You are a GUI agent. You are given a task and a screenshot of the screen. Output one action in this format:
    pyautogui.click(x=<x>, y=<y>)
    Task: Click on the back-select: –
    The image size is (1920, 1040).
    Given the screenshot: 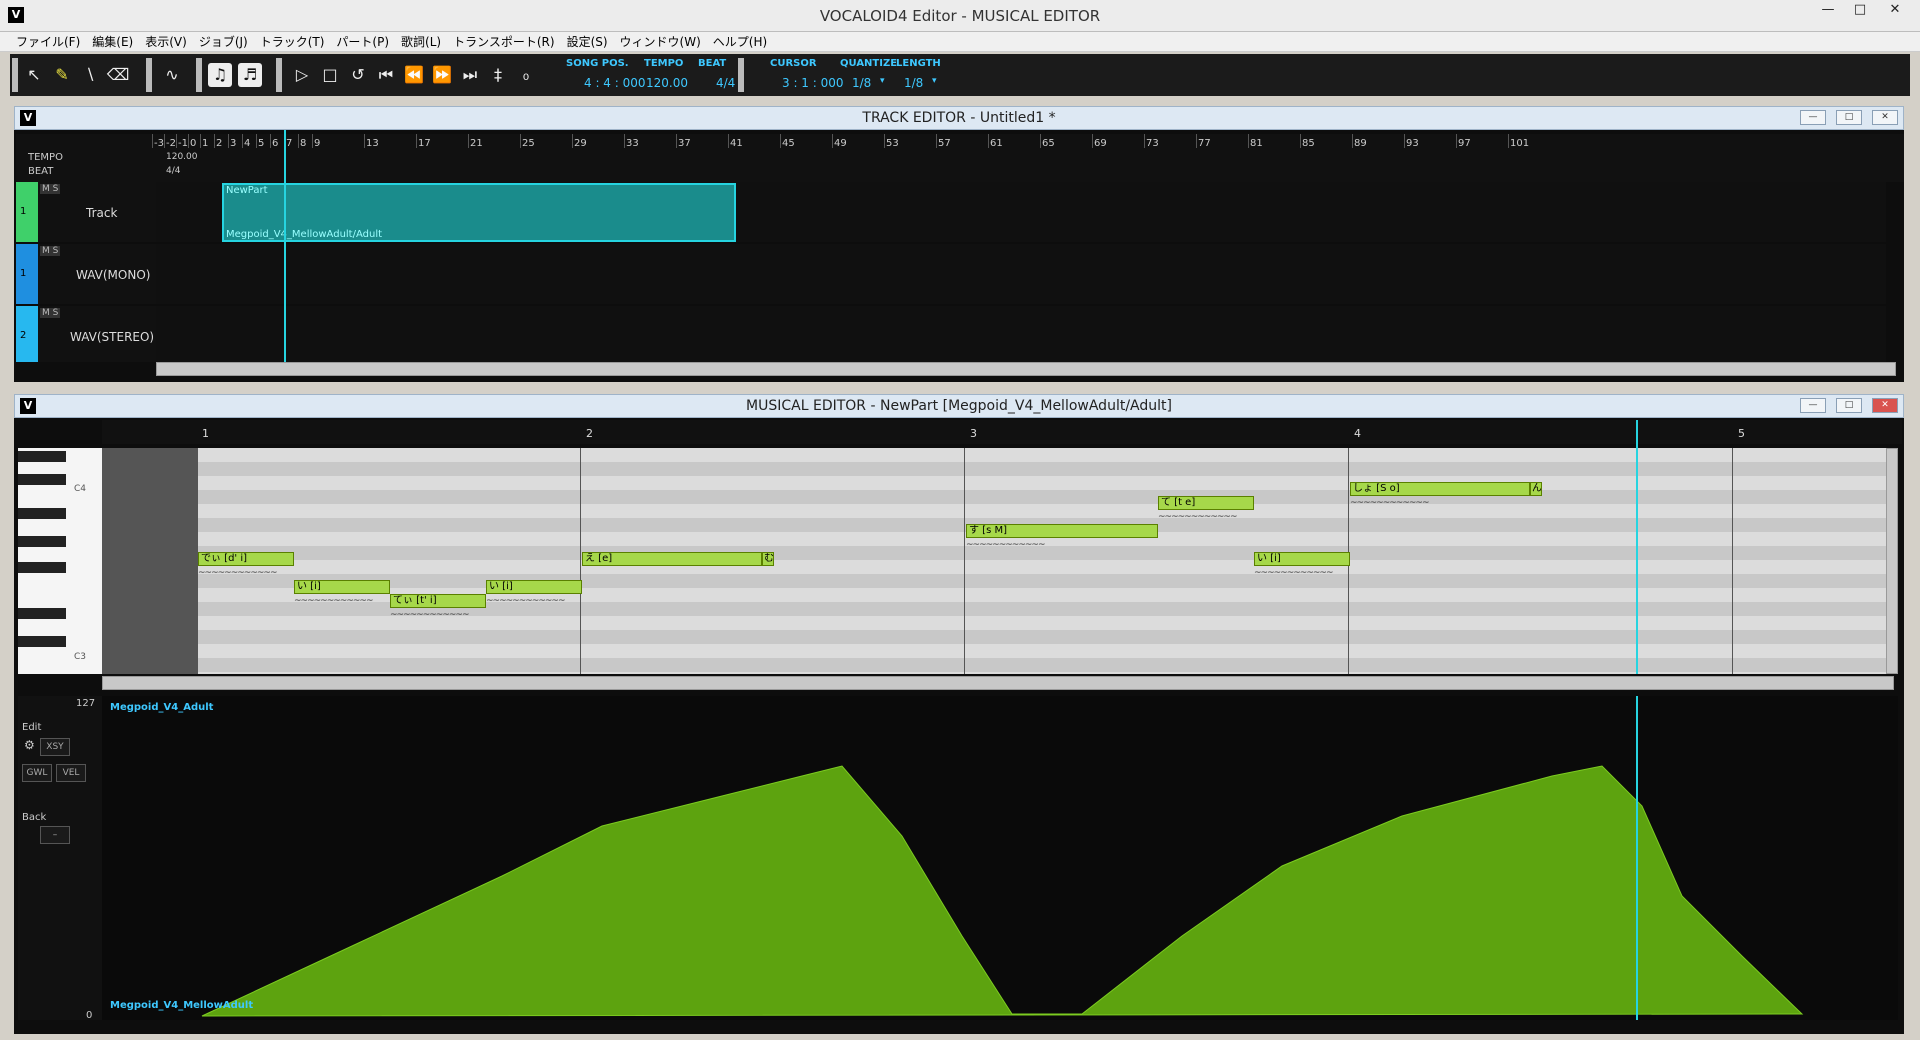 What is the action you would take?
    pyautogui.click(x=55, y=835)
    